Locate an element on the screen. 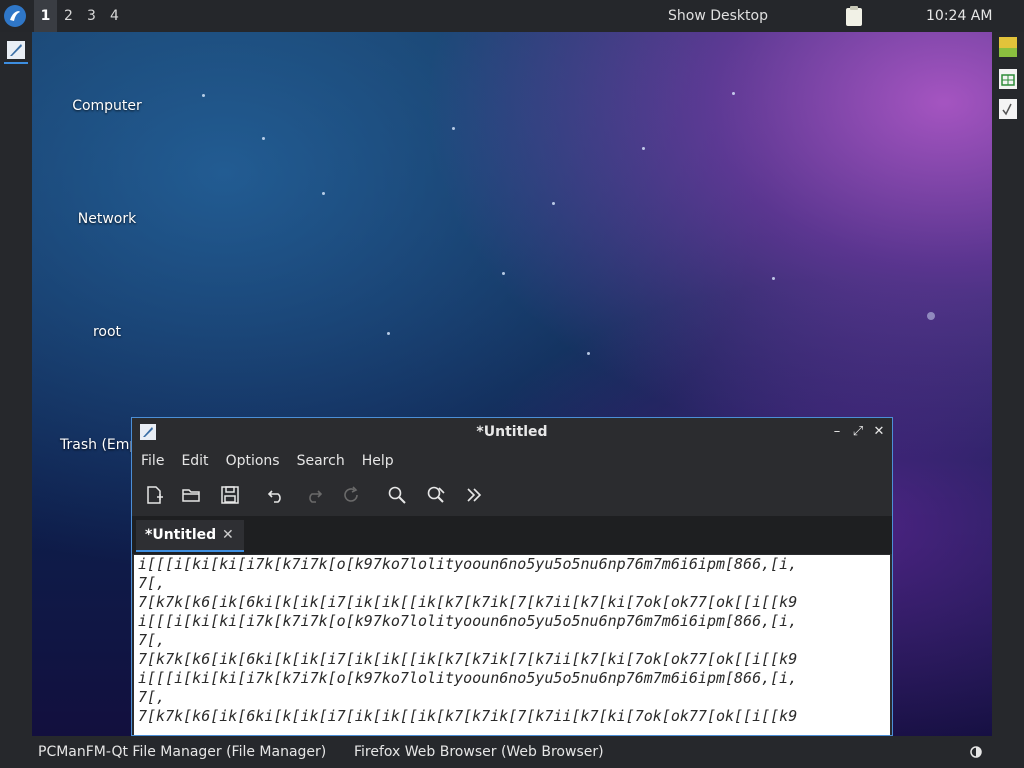 The height and width of the screenshot is (768, 1024). tab-close-icon: ✕ is located at coordinates (228, 535).